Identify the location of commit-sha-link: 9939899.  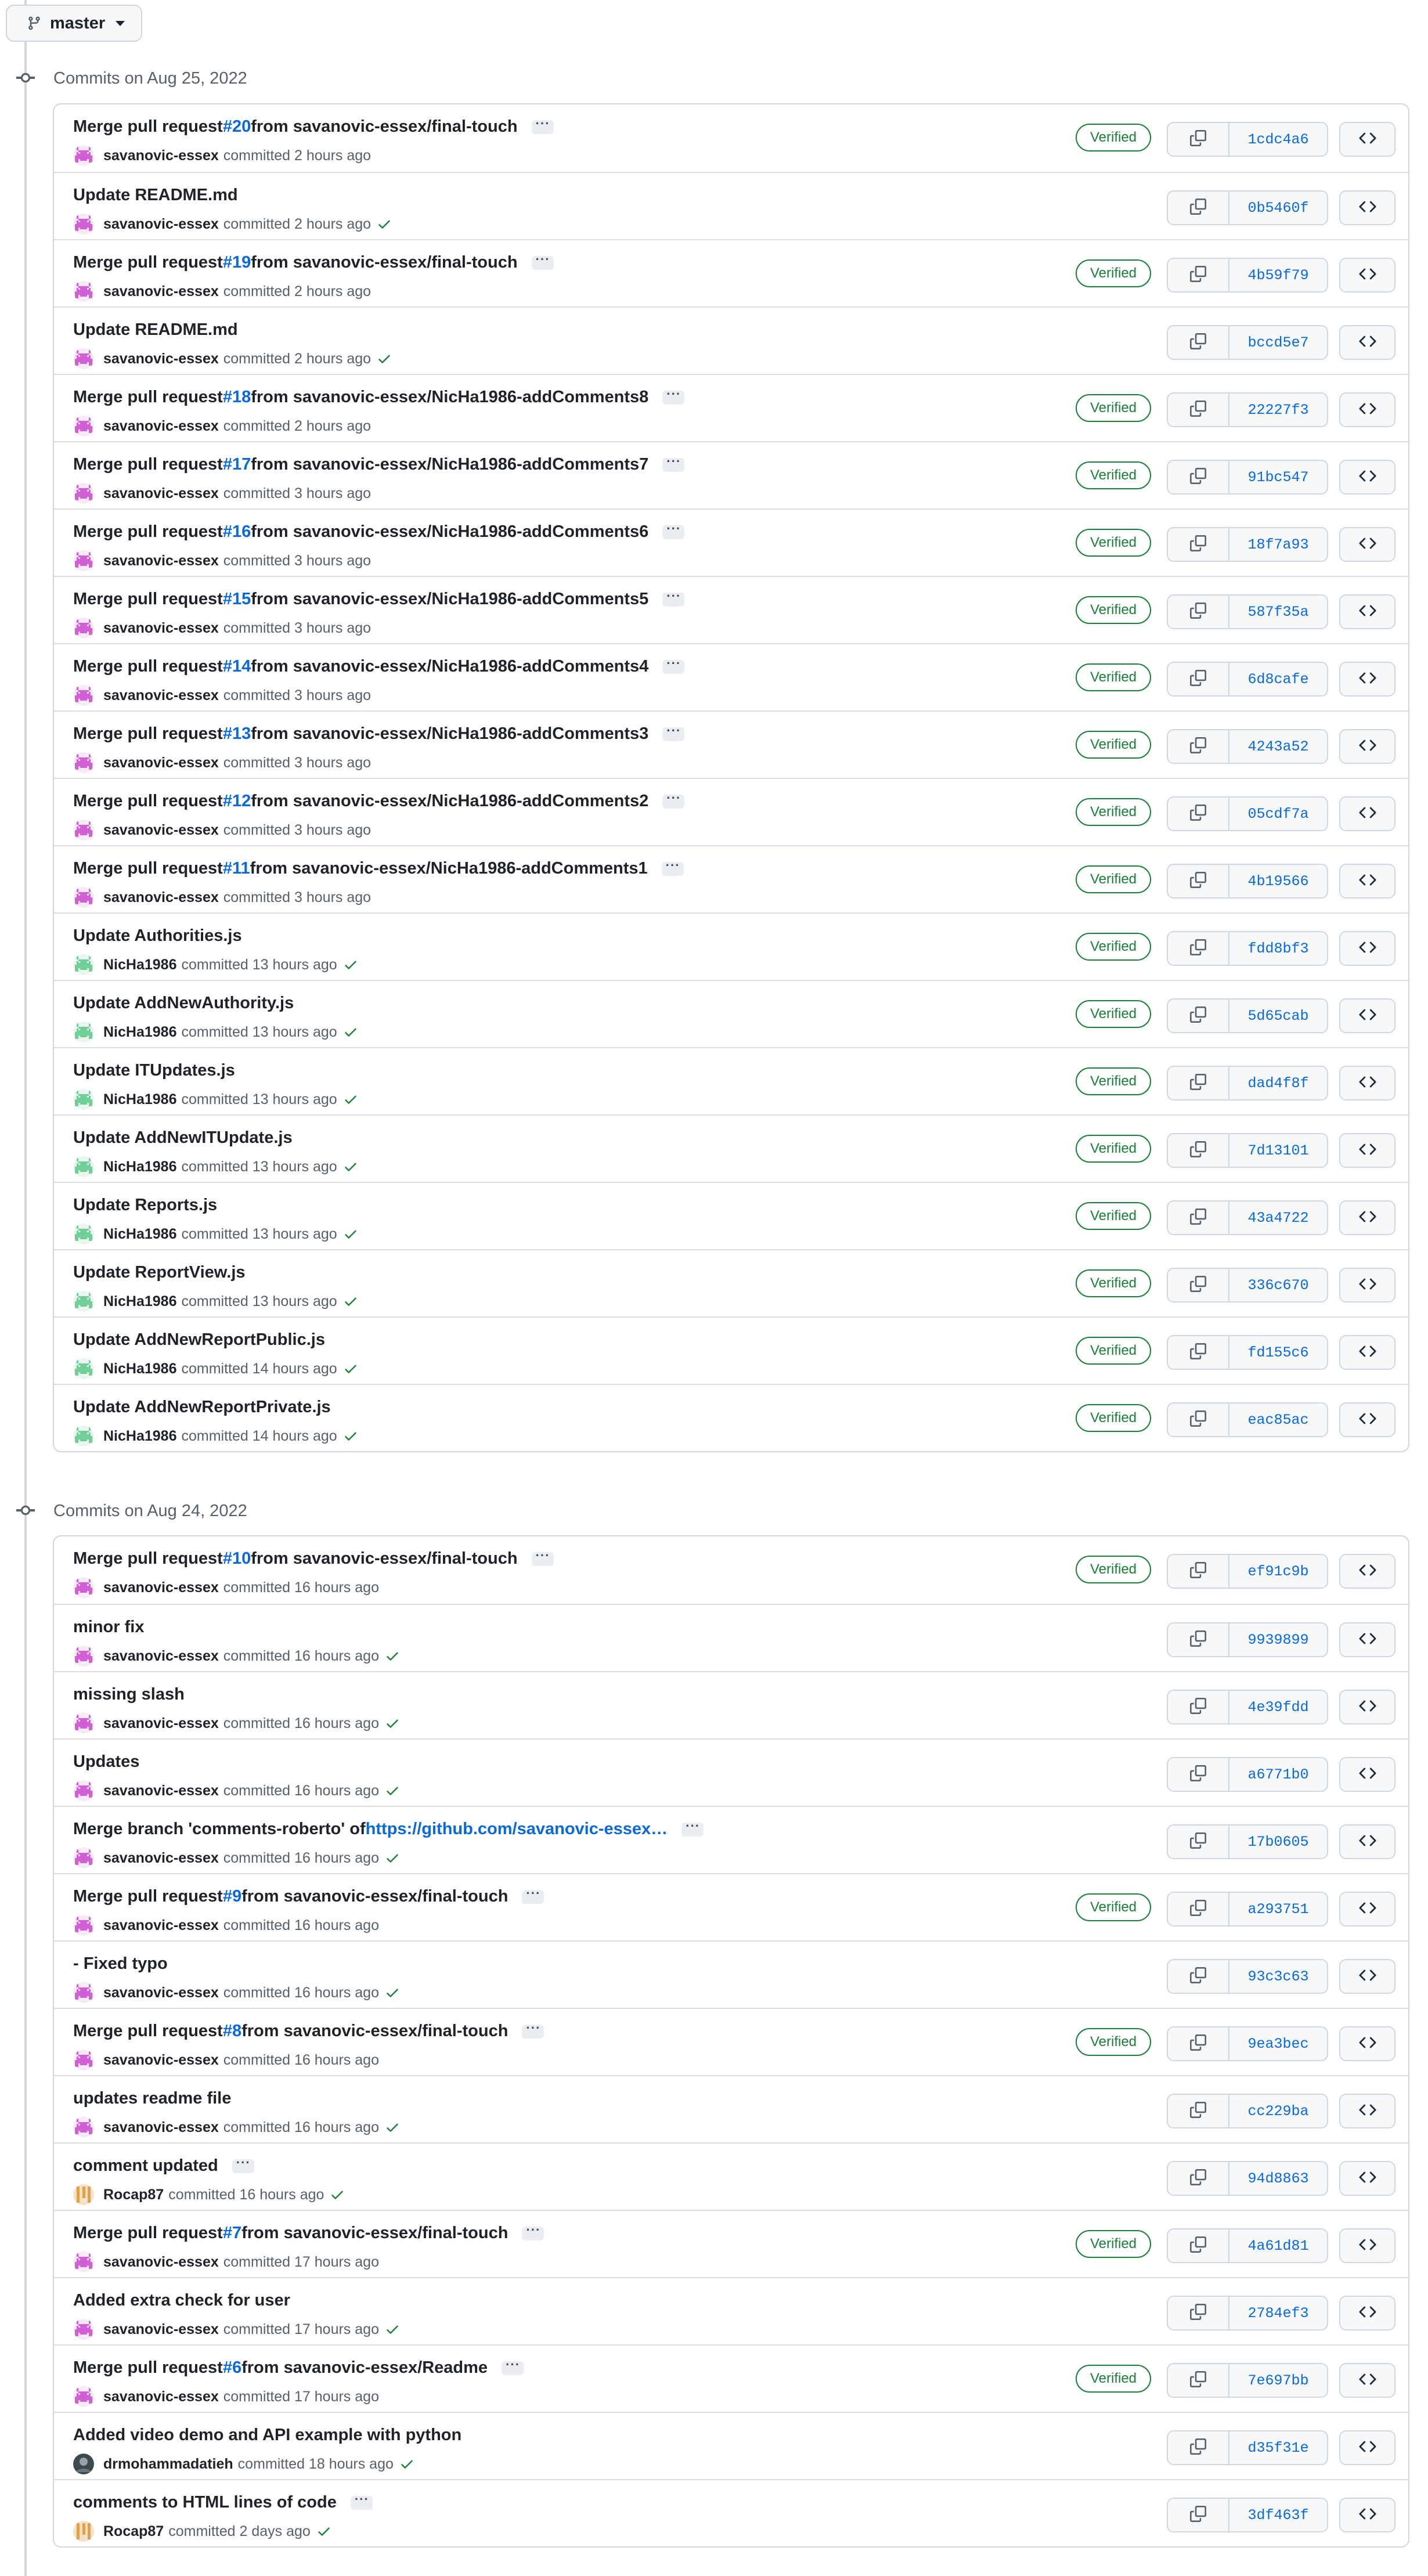
(1278, 1640).